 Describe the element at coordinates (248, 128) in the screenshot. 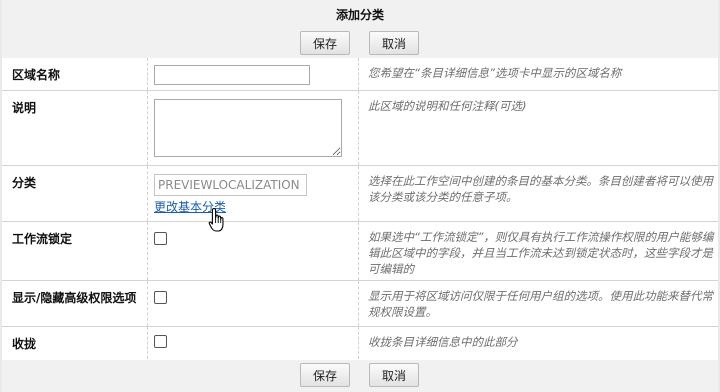

I see `explanation-textarea` at that location.